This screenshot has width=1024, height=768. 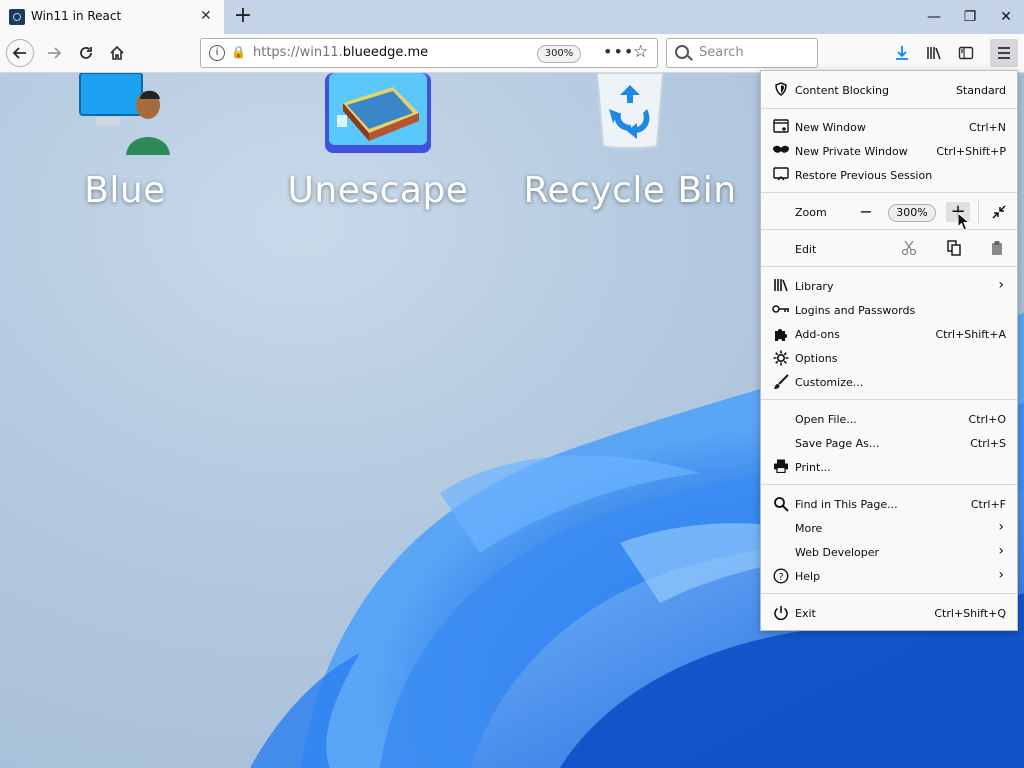 What do you see at coordinates (889, 419) in the screenshot?
I see `menu-item-open-file: Open File... Ctrl+O` at bounding box center [889, 419].